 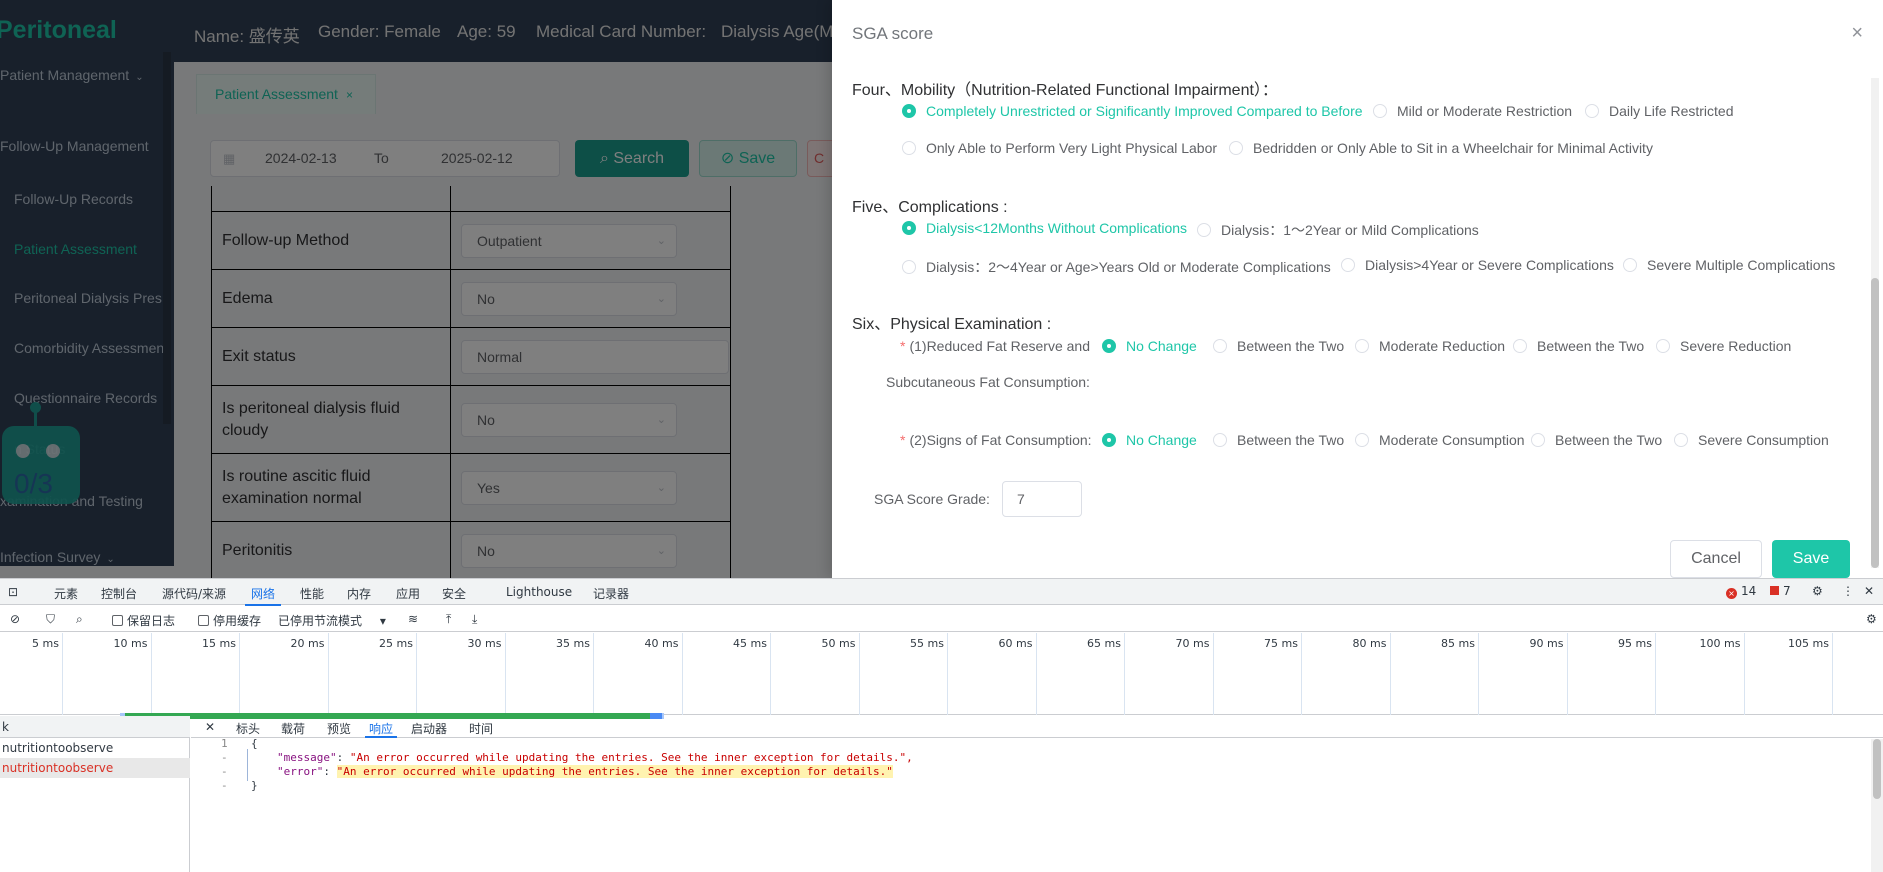 I want to click on response-tab-5: 时间, so click(x=481, y=728).